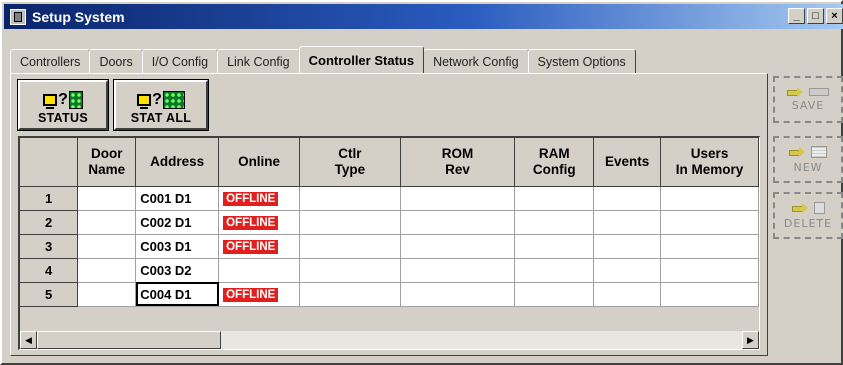 The width and height of the screenshot is (843, 365). What do you see at coordinates (808, 215) in the screenshot?
I see `delete-button: DELETE` at bounding box center [808, 215].